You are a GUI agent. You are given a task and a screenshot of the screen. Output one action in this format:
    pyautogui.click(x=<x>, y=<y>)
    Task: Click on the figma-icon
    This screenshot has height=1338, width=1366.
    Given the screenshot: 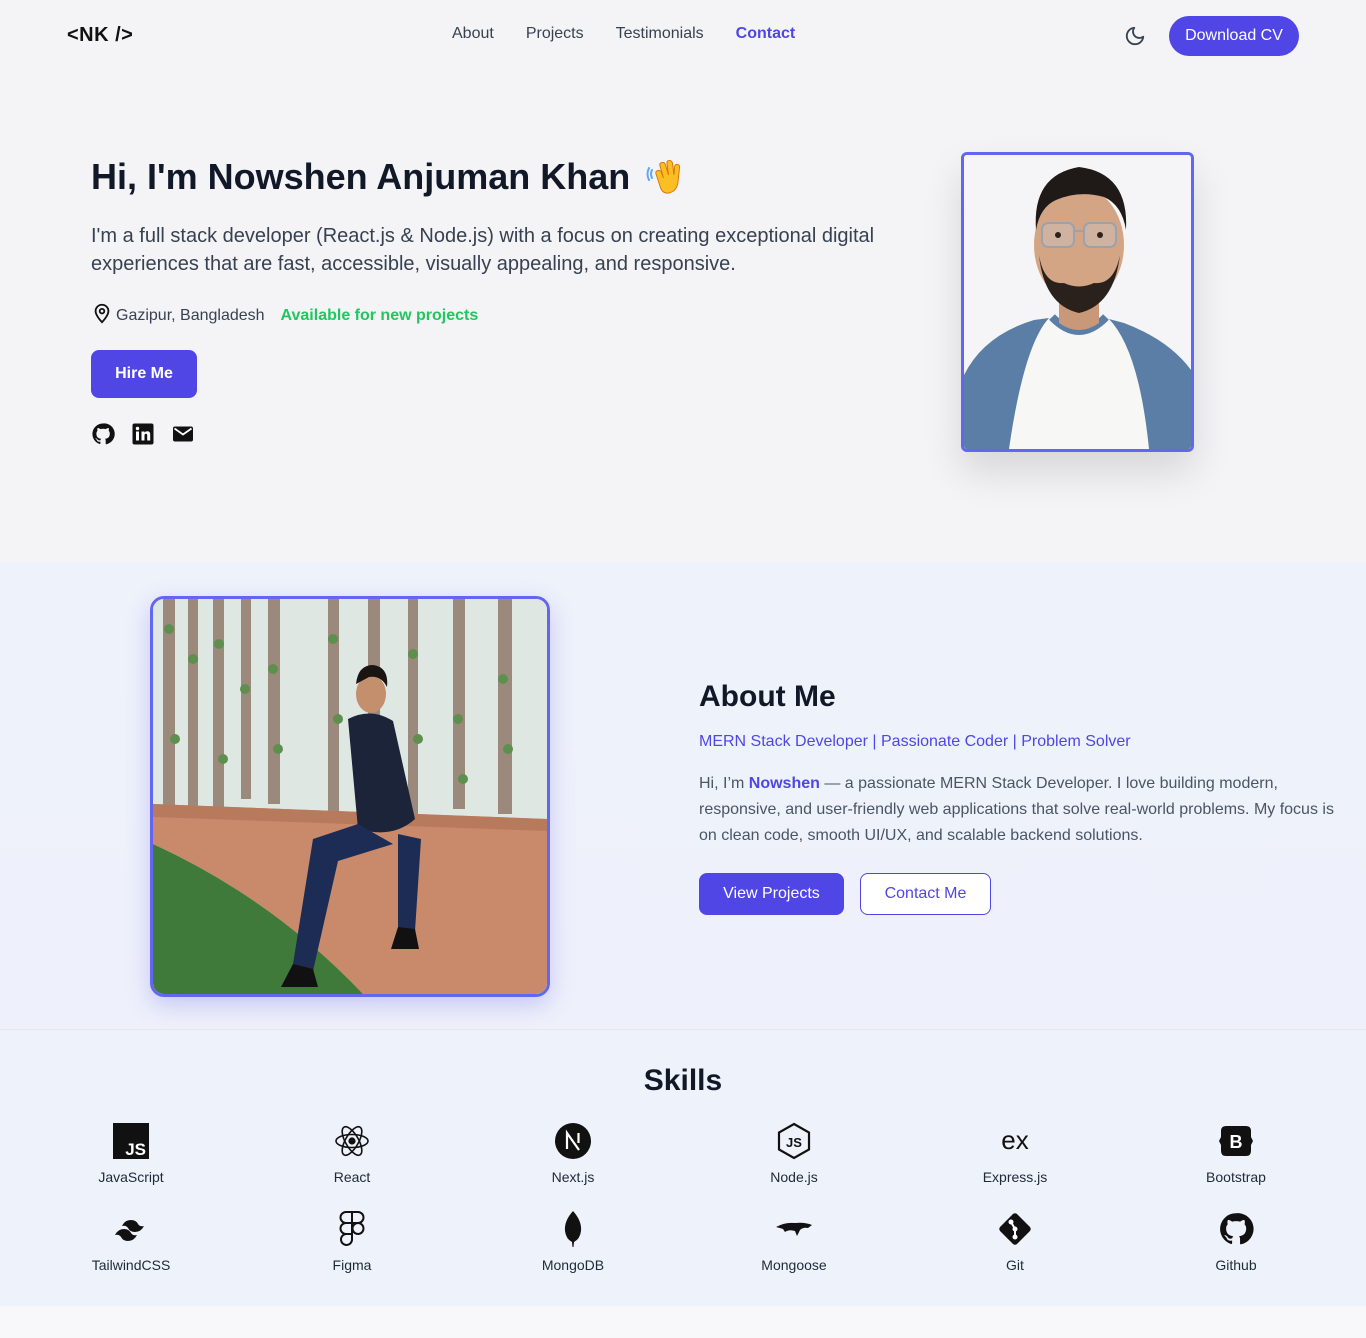 What is the action you would take?
    pyautogui.click(x=352, y=1229)
    